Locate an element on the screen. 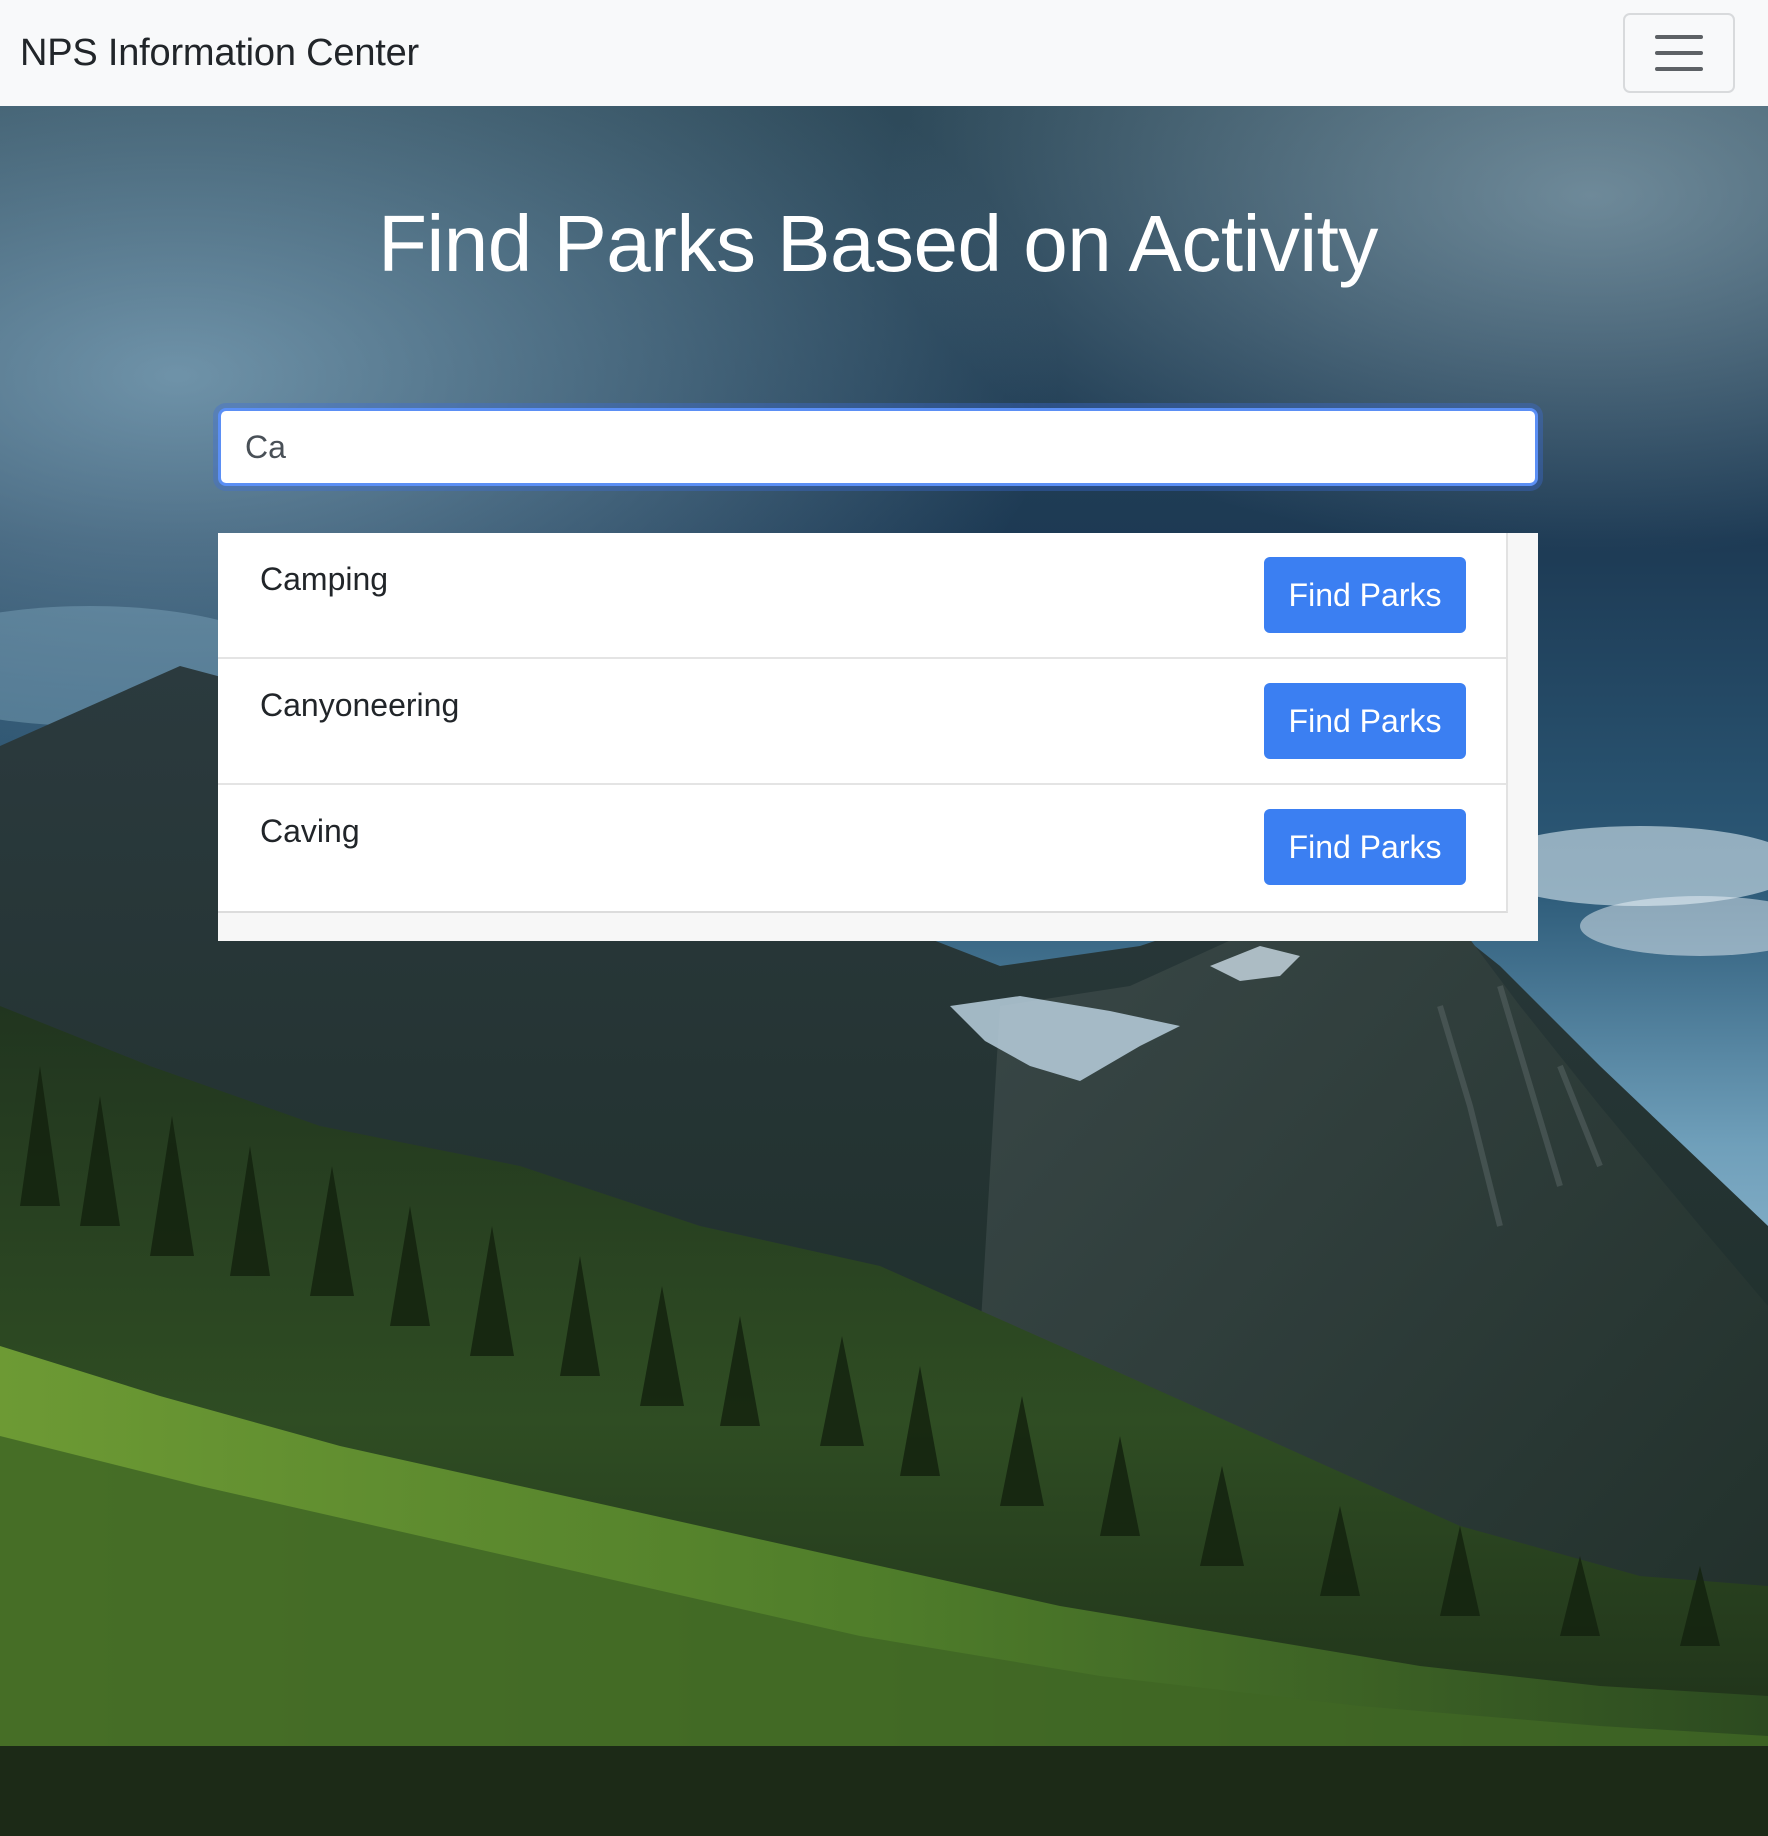 This screenshot has height=1836, width=1768. hamburger-menu-icon is located at coordinates (1679, 53).